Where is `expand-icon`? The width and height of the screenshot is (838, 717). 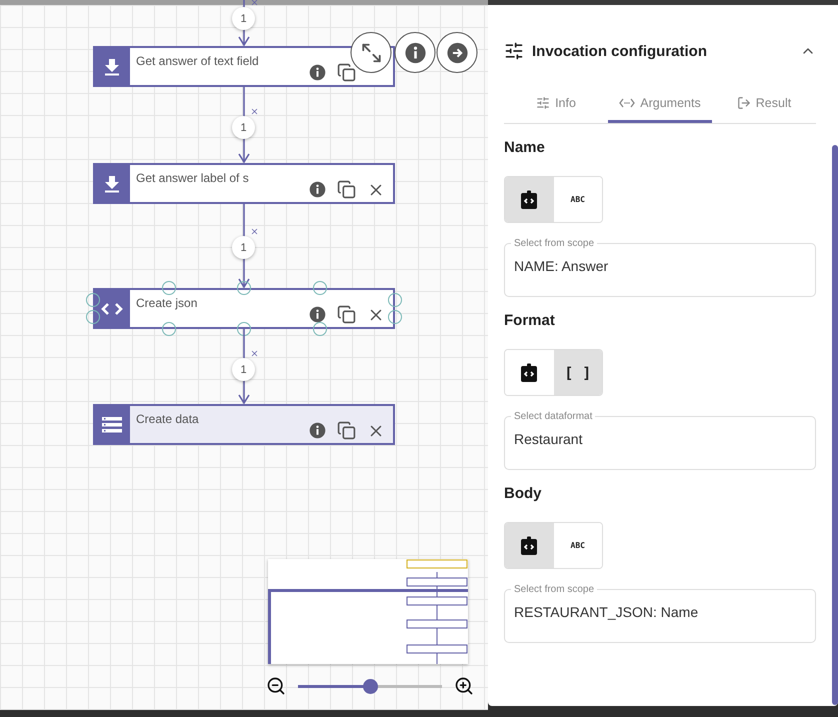
expand-icon is located at coordinates (371, 53).